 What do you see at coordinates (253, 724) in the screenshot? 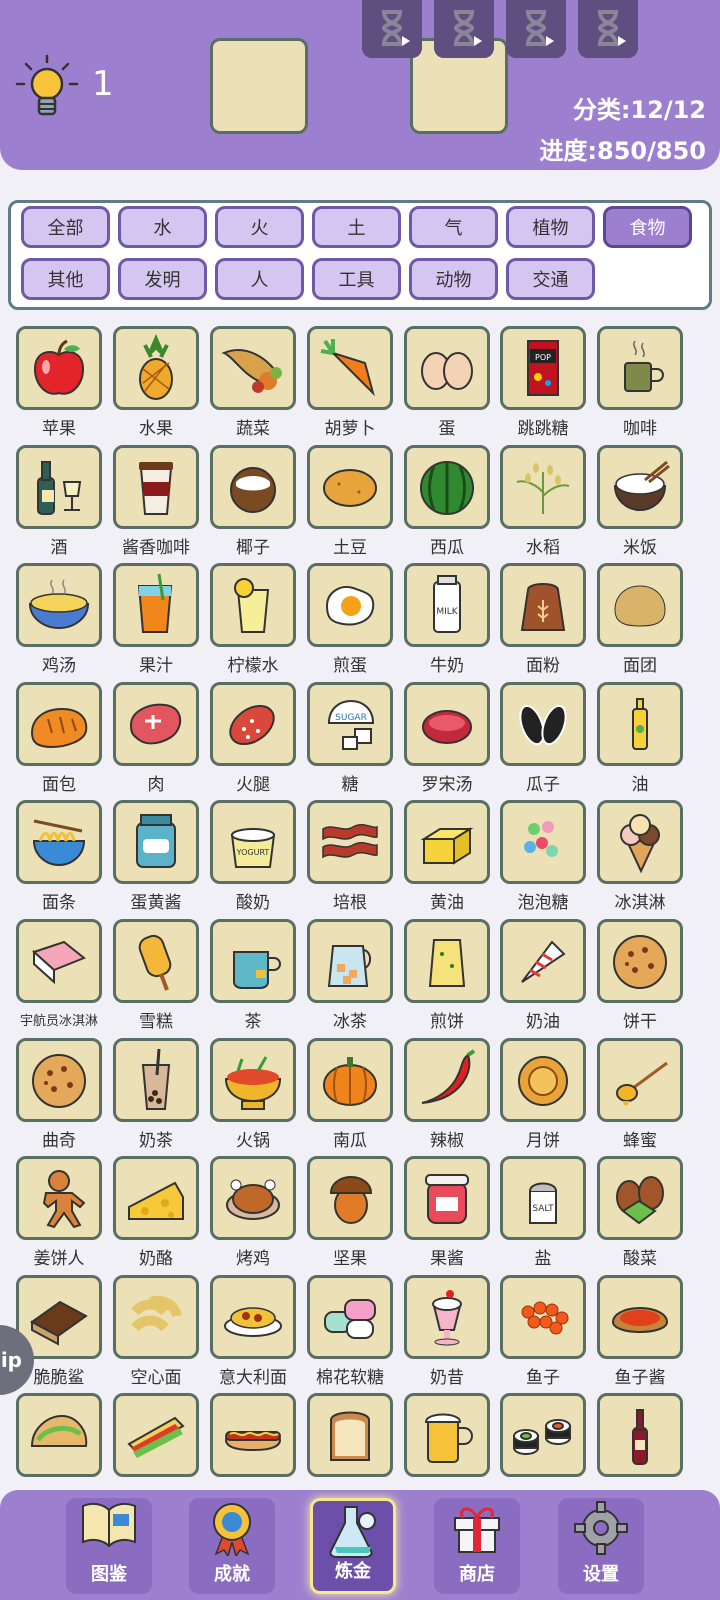
I see `ham-icon` at bounding box center [253, 724].